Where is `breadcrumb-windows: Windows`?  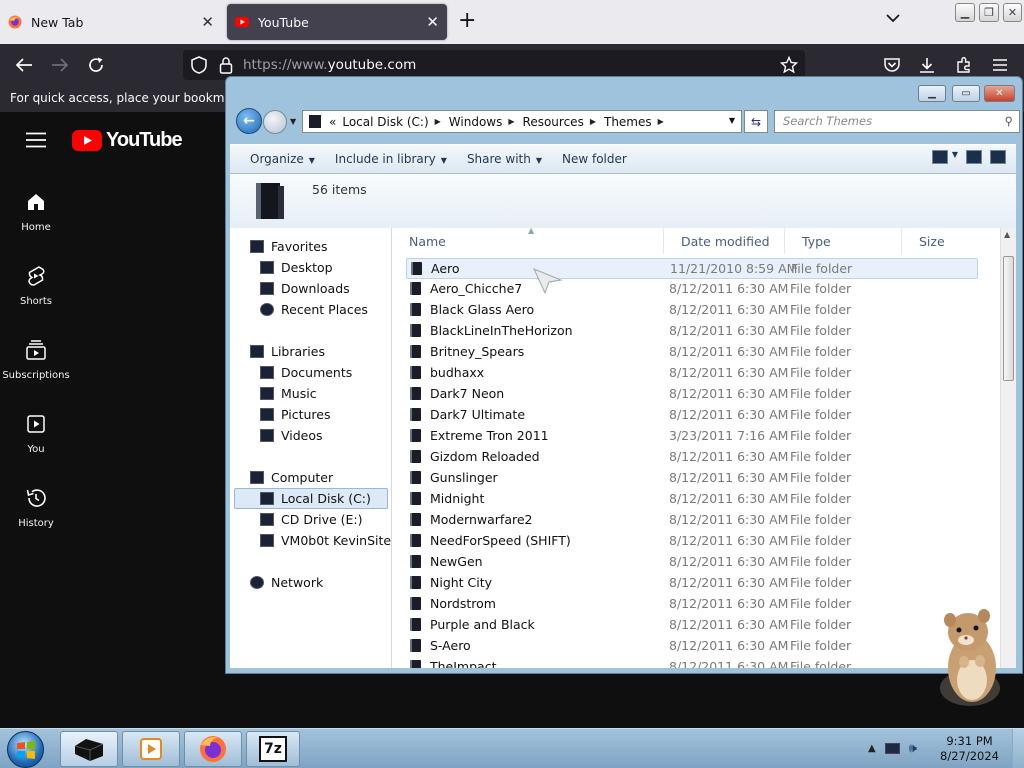 breadcrumb-windows: Windows is located at coordinates (476, 122).